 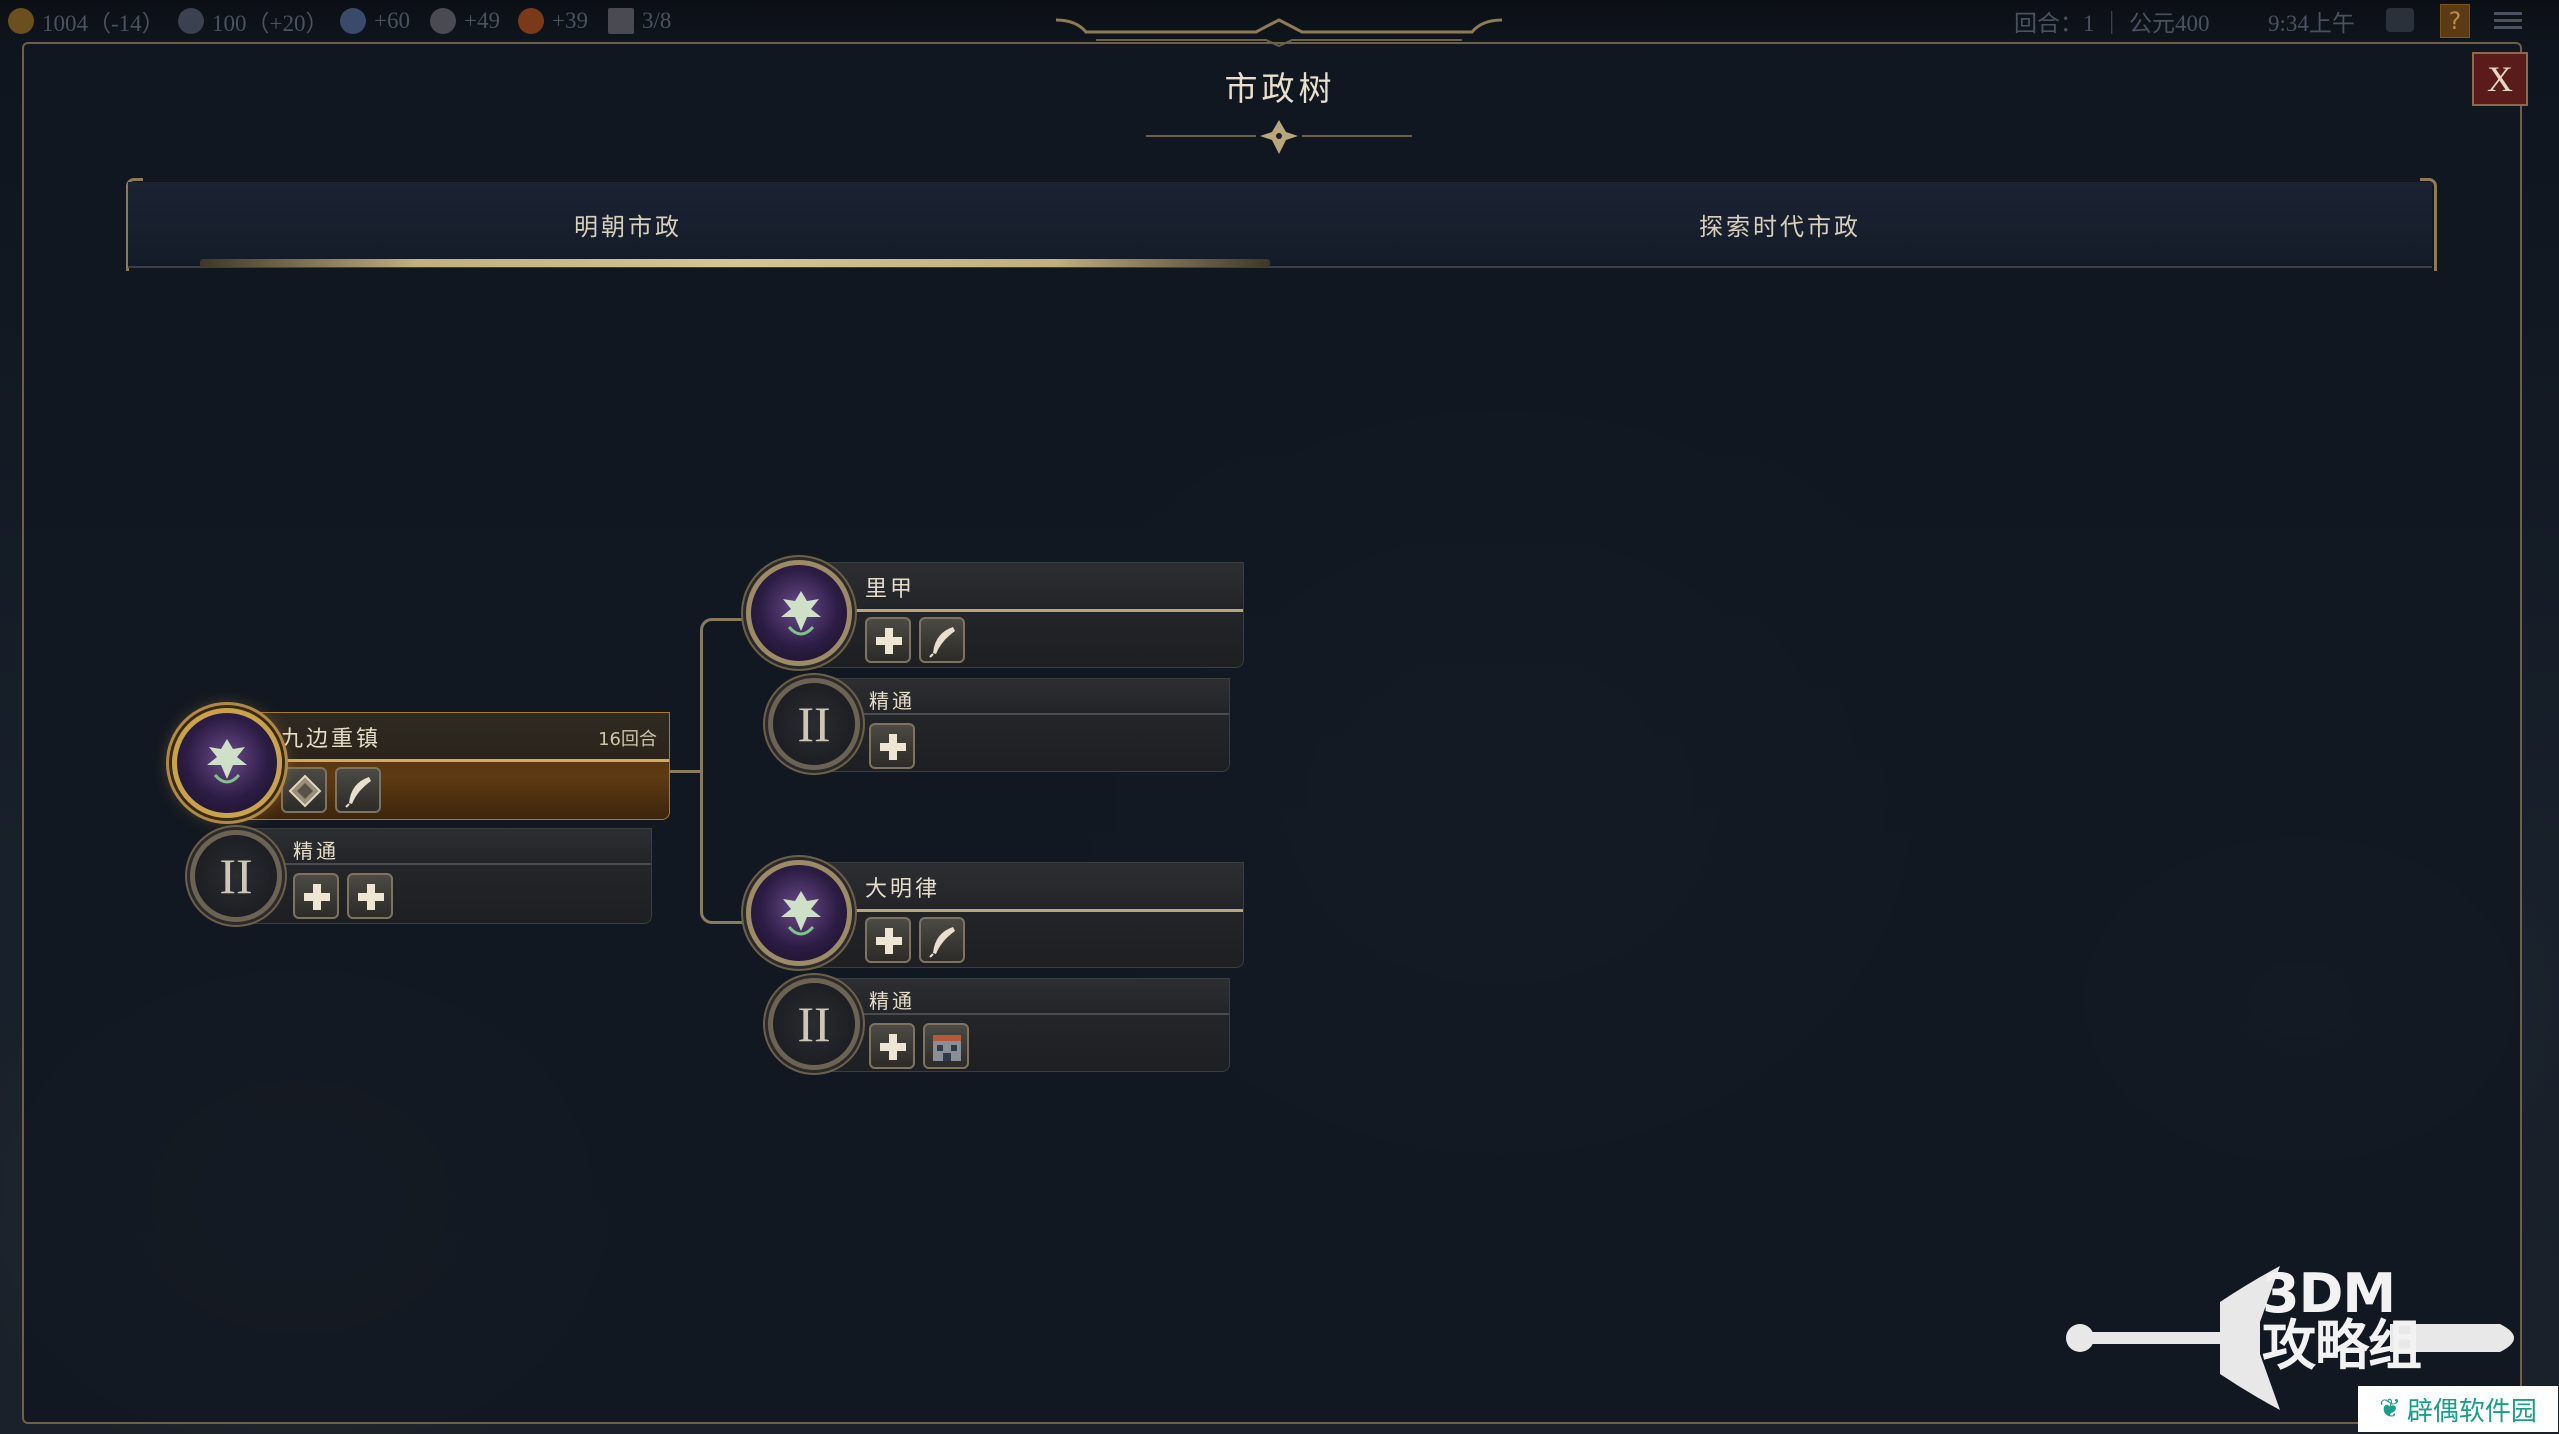 What do you see at coordinates (2112, 23) in the screenshot?
I see `turn-label: 回合：1 ｜ 公元400` at bounding box center [2112, 23].